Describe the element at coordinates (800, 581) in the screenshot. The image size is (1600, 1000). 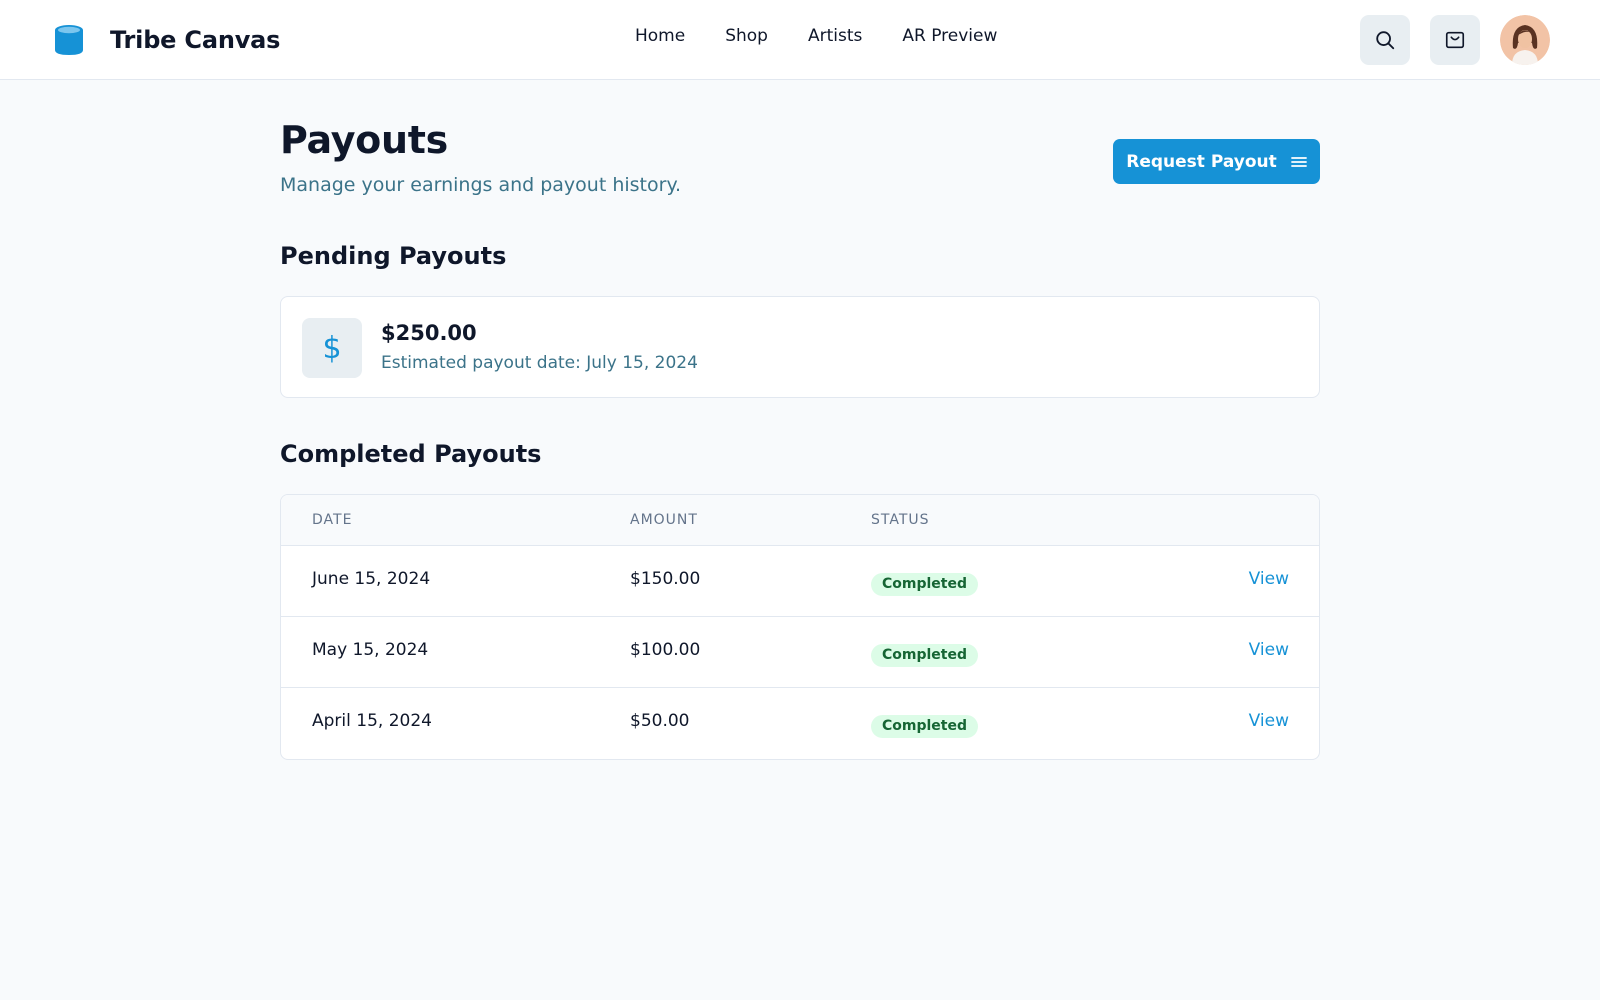
I see `table-row: June 15, 2024 $150.00 Completed View` at that location.